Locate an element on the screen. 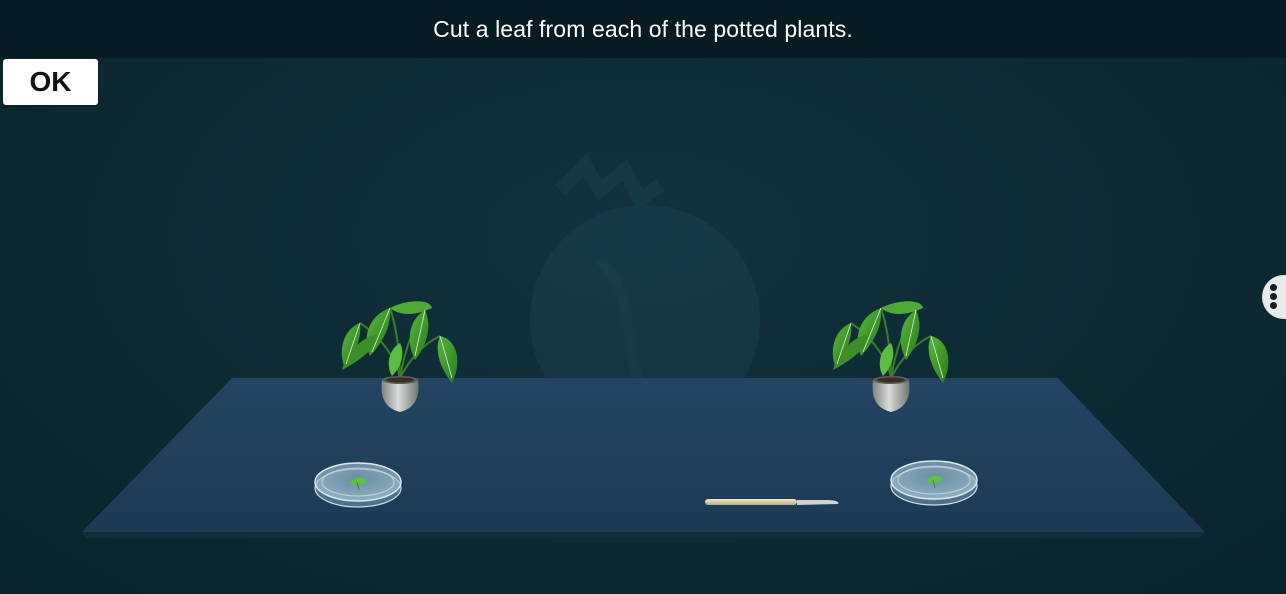 The height and width of the screenshot is (594, 1286). ok-button: OK is located at coordinates (50, 82).